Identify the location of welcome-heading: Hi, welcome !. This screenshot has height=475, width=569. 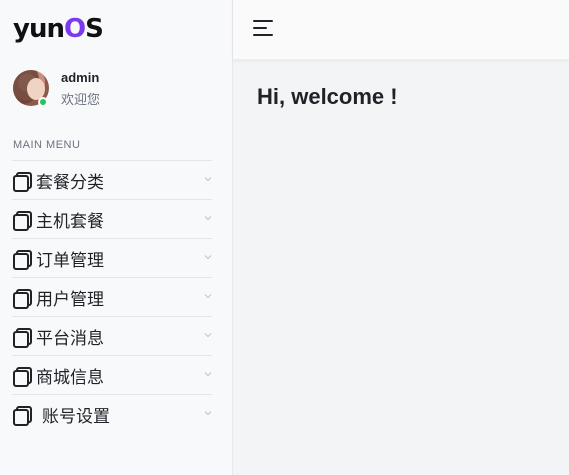
(327, 96).